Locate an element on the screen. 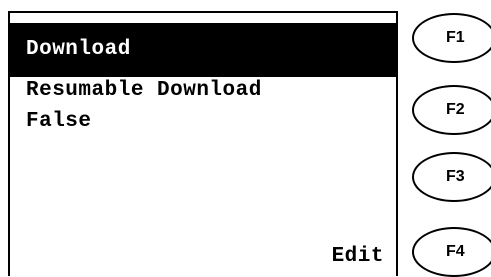 The height and width of the screenshot is (277, 491). f3-button: F3 is located at coordinates (451, 177).